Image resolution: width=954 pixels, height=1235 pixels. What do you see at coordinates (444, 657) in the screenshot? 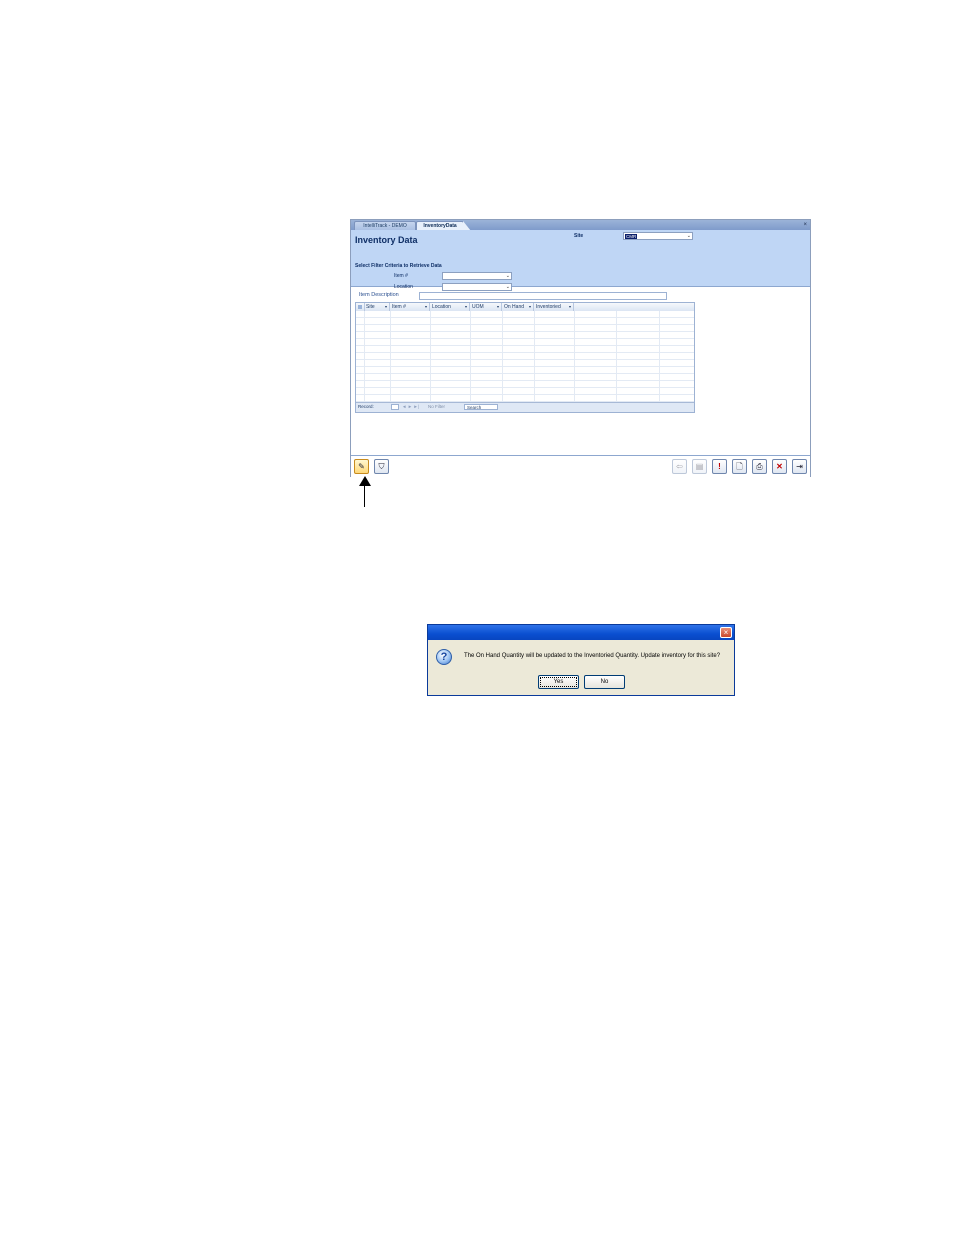
I see `question-icon: ?` at bounding box center [444, 657].